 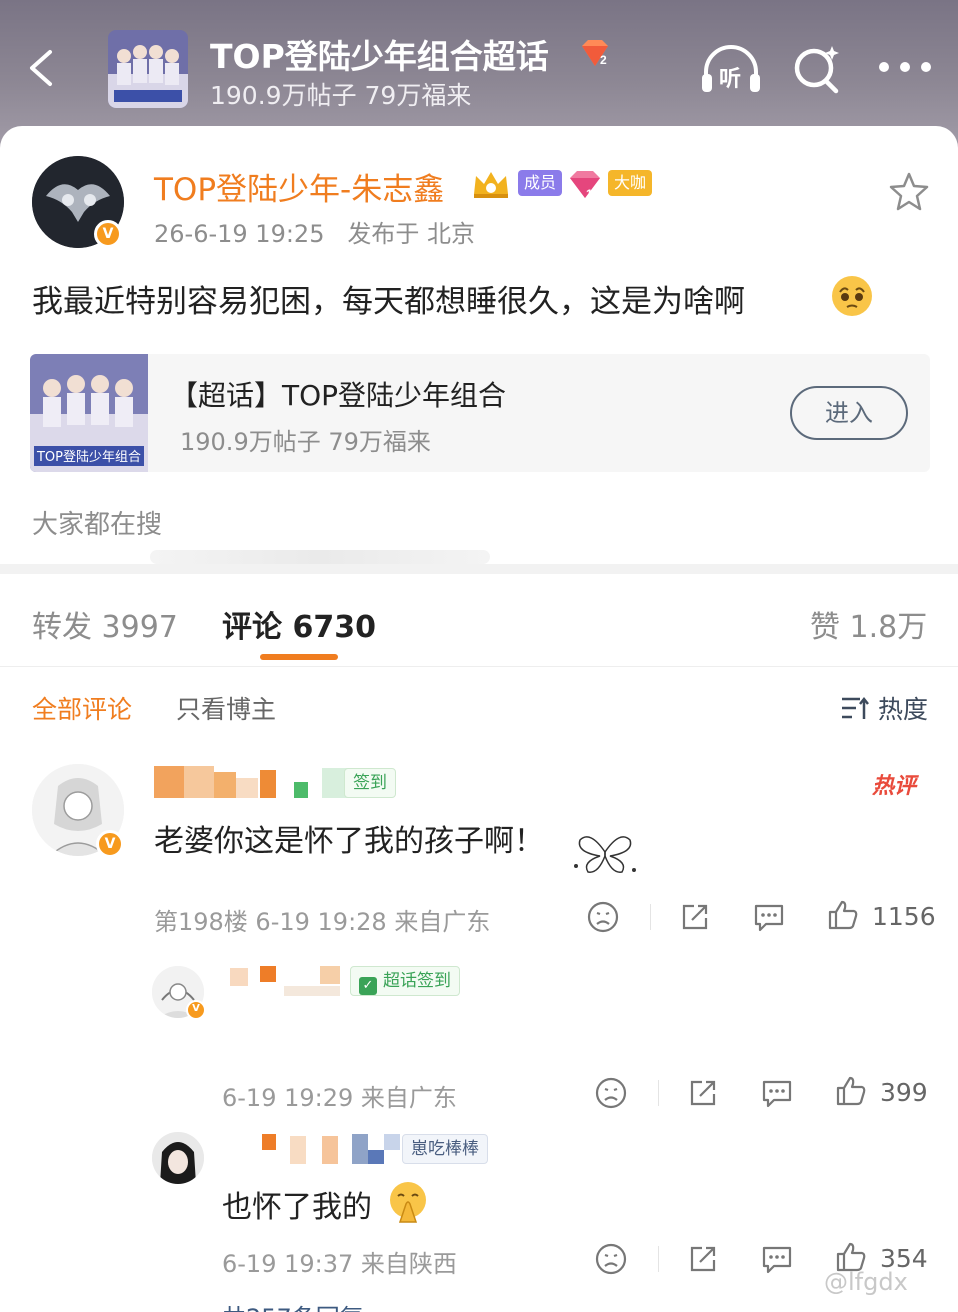 What do you see at coordinates (339, 1098) in the screenshot?
I see `reply-meta: 6-19 19:29 来自广东` at bounding box center [339, 1098].